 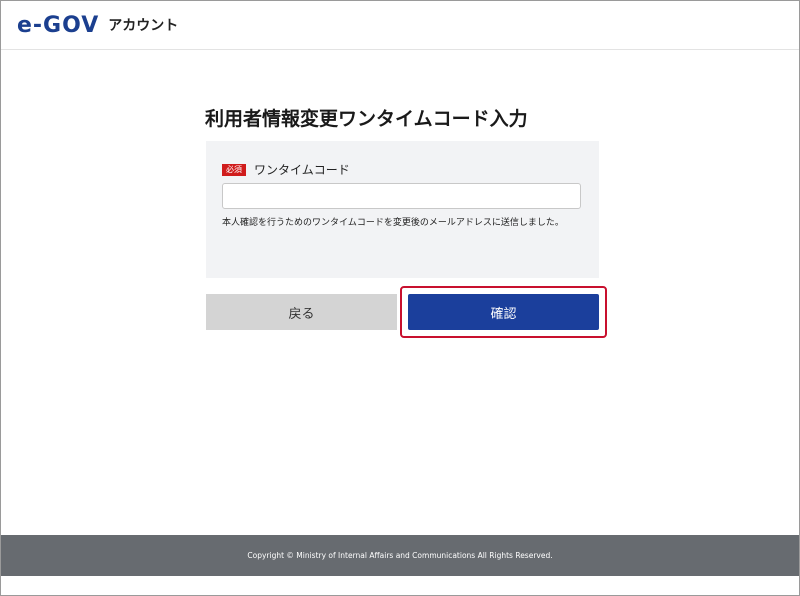 I want to click on site-header: e-GOV アカウント, so click(x=400, y=25).